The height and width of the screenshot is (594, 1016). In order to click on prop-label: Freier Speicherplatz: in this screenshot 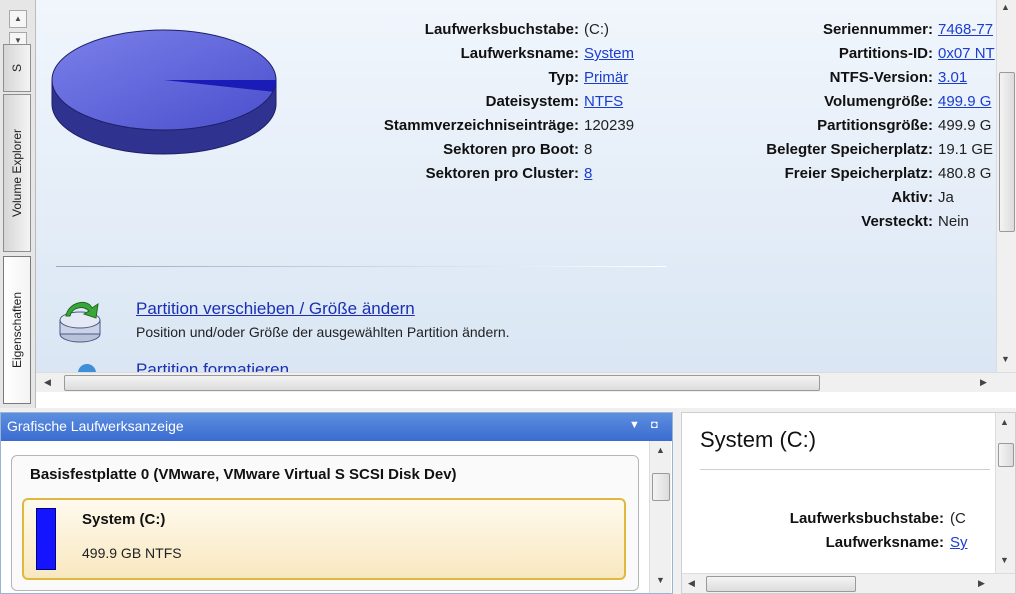, I will do `click(858, 173)`.